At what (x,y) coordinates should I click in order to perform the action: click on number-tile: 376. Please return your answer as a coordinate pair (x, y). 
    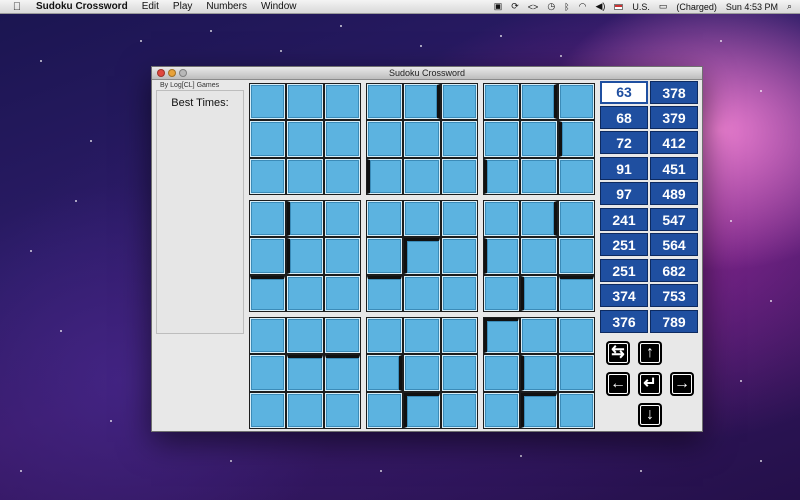
    Looking at the image, I should click on (624, 321).